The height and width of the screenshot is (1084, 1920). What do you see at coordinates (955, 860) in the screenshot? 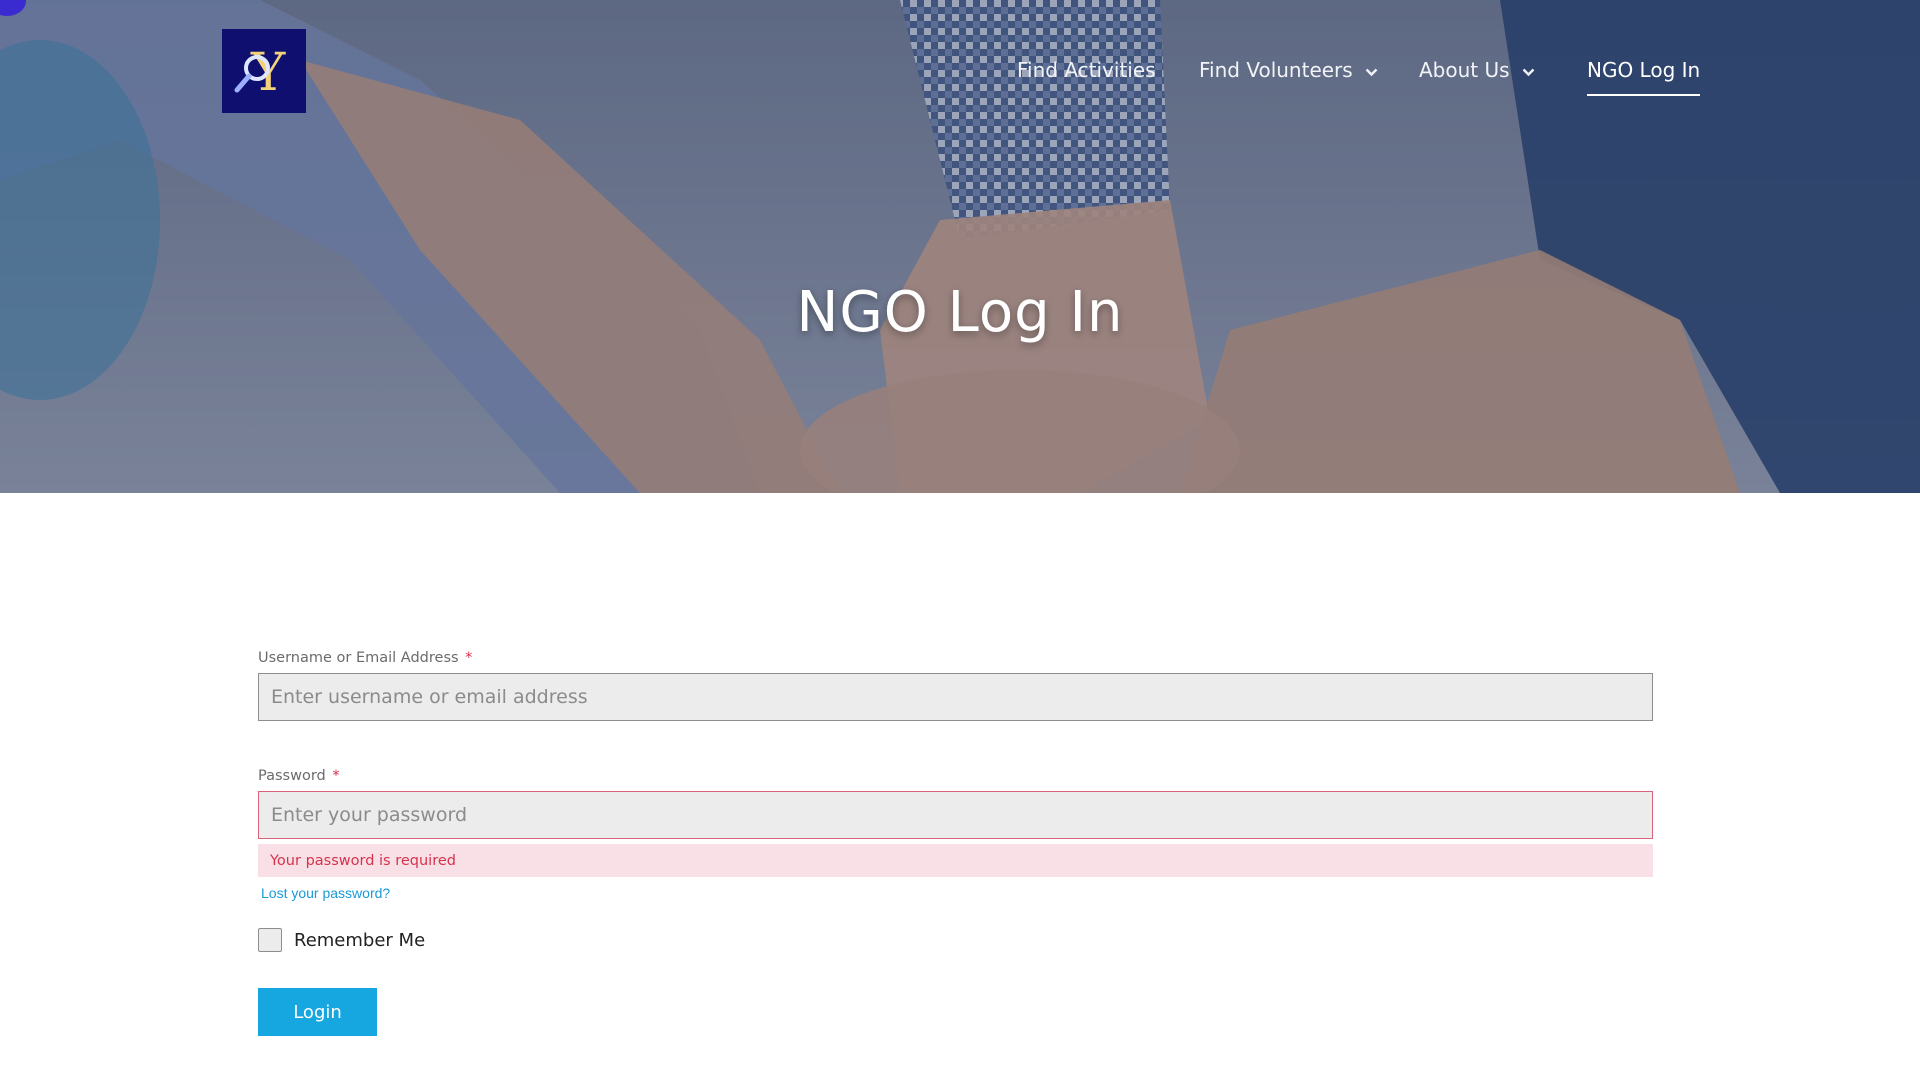
I see `password-error-message: Your password is required` at bounding box center [955, 860].